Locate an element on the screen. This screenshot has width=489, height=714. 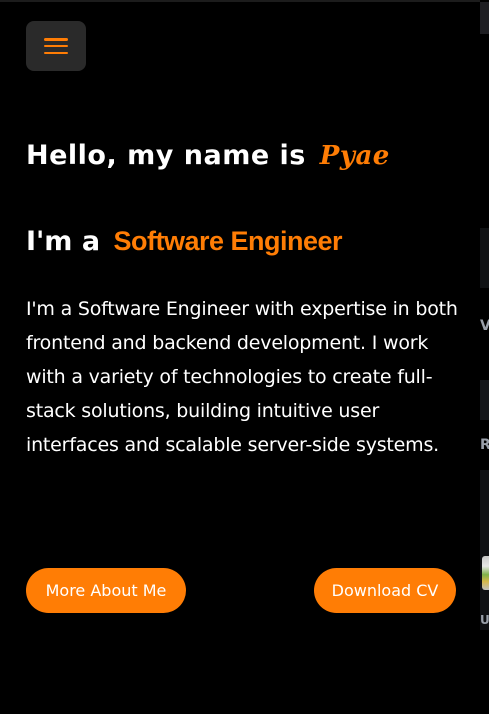
greeting-prefix: Hello, my name is is located at coordinates (166, 155).